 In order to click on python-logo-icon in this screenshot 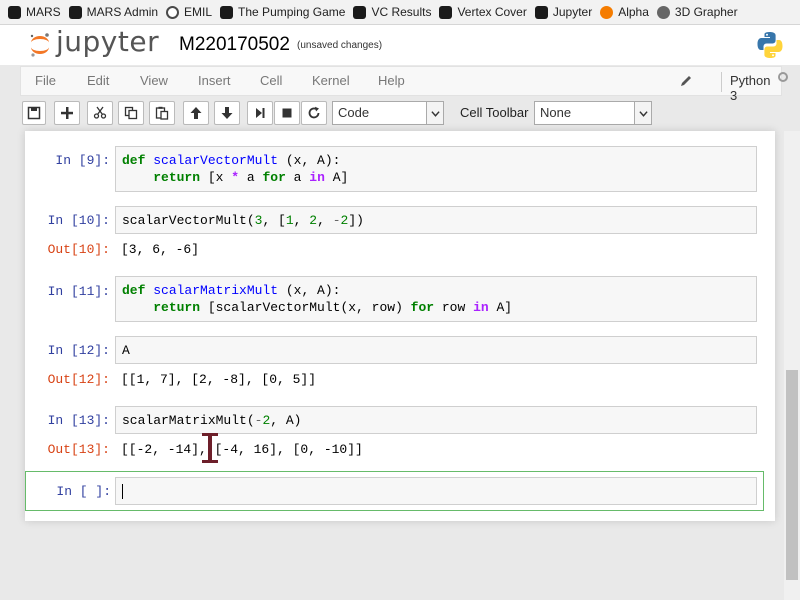, I will do `click(770, 45)`.